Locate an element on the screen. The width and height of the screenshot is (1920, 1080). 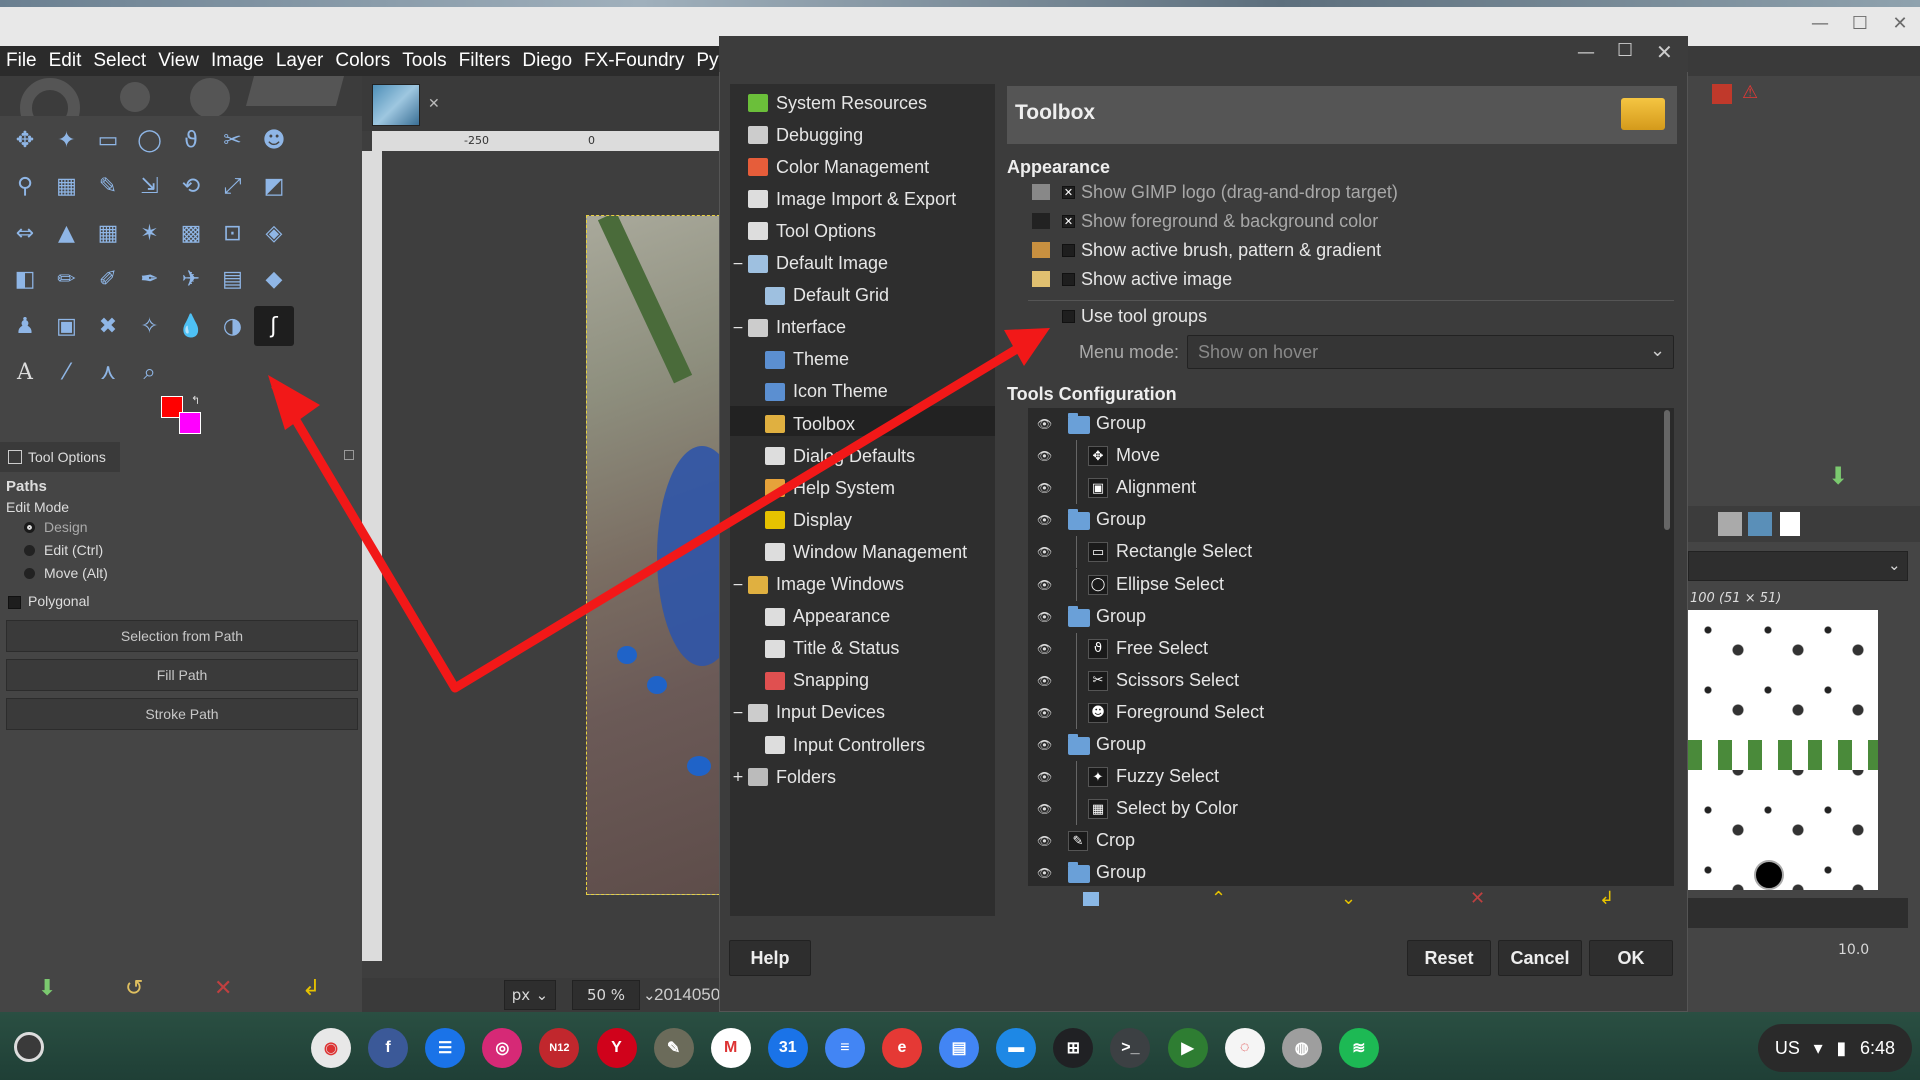
move-tool-icon: ✥ is located at coordinates (25, 140).